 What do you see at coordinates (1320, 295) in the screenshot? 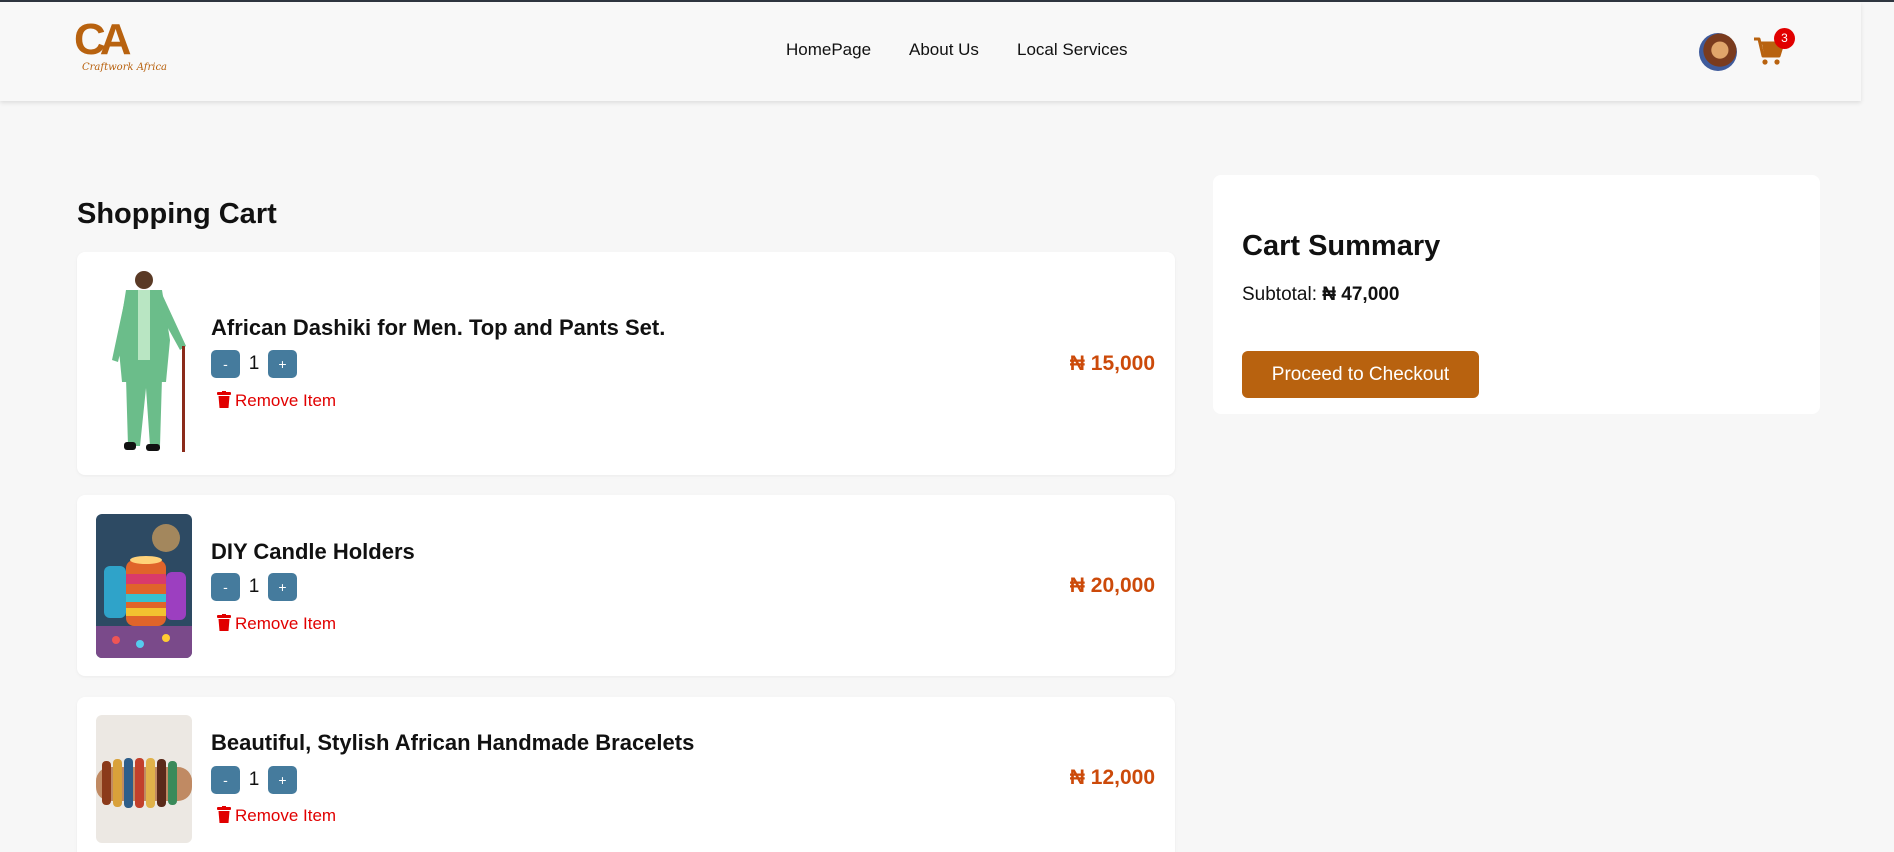
I see `subtotal: Subtotal: ₦ 47,000` at bounding box center [1320, 295].